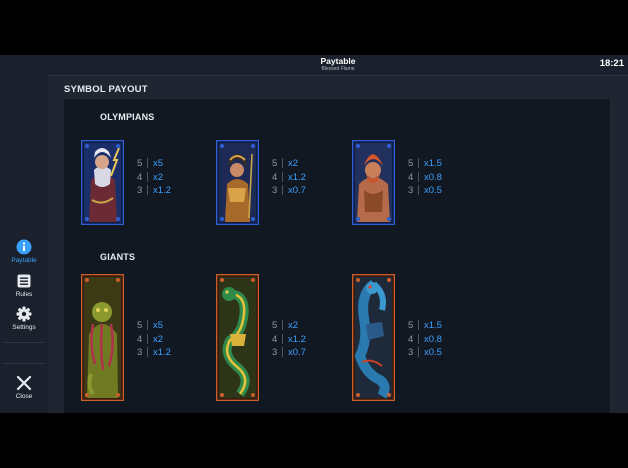 Image resolution: width=628 pixels, height=468 pixels. What do you see at coordinates (24, 247) in the screenshot?
I see `info-icon` at bounding box center [24, 247].